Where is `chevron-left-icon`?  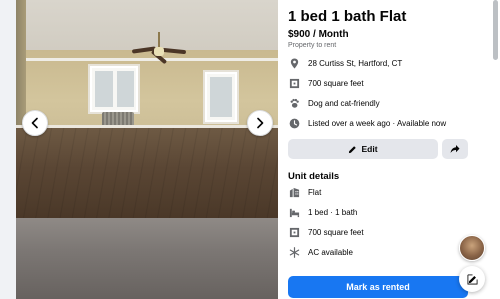 chevron-left-icon is located at coordinates (34, 123).